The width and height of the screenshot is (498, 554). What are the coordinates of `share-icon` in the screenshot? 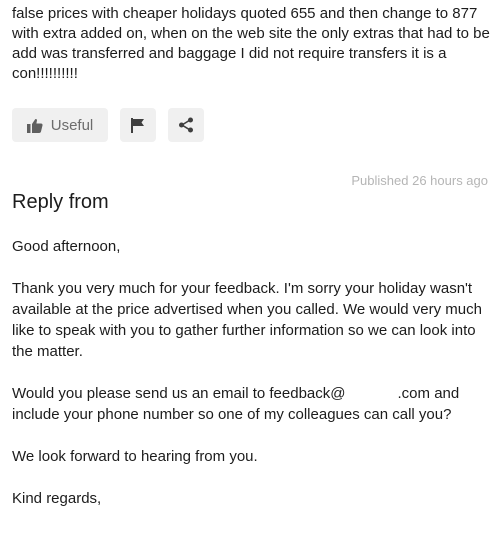 It's located at (186, 125).